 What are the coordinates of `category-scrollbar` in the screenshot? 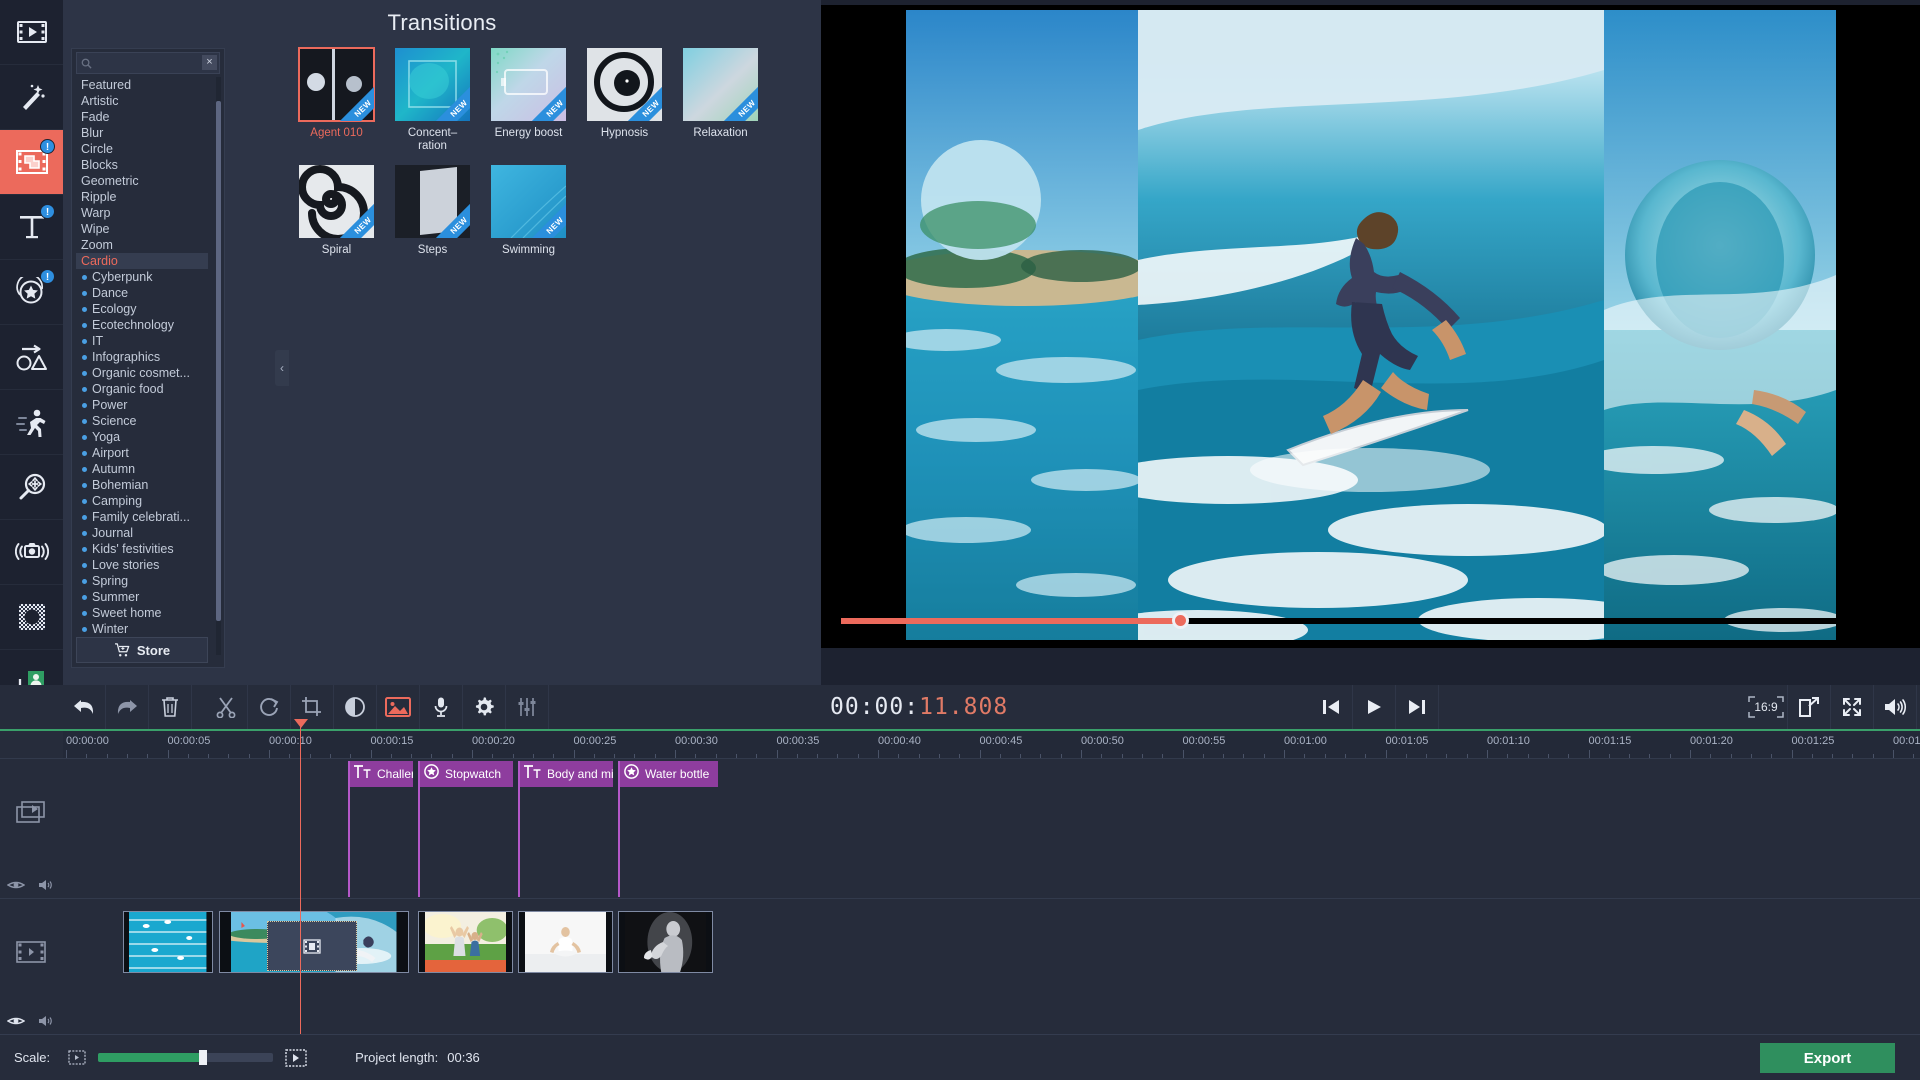 It's located at (218, 366).